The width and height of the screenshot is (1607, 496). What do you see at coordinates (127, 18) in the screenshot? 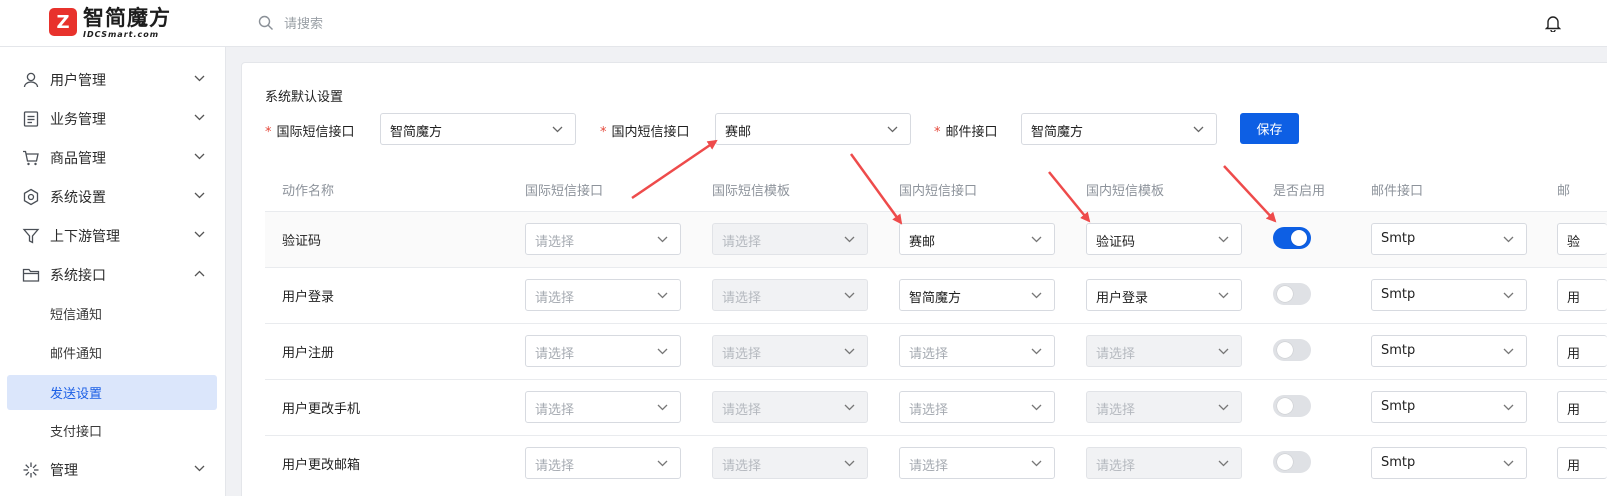
I see `logo-text: 智简魔方` at bounding box center [127, 18].